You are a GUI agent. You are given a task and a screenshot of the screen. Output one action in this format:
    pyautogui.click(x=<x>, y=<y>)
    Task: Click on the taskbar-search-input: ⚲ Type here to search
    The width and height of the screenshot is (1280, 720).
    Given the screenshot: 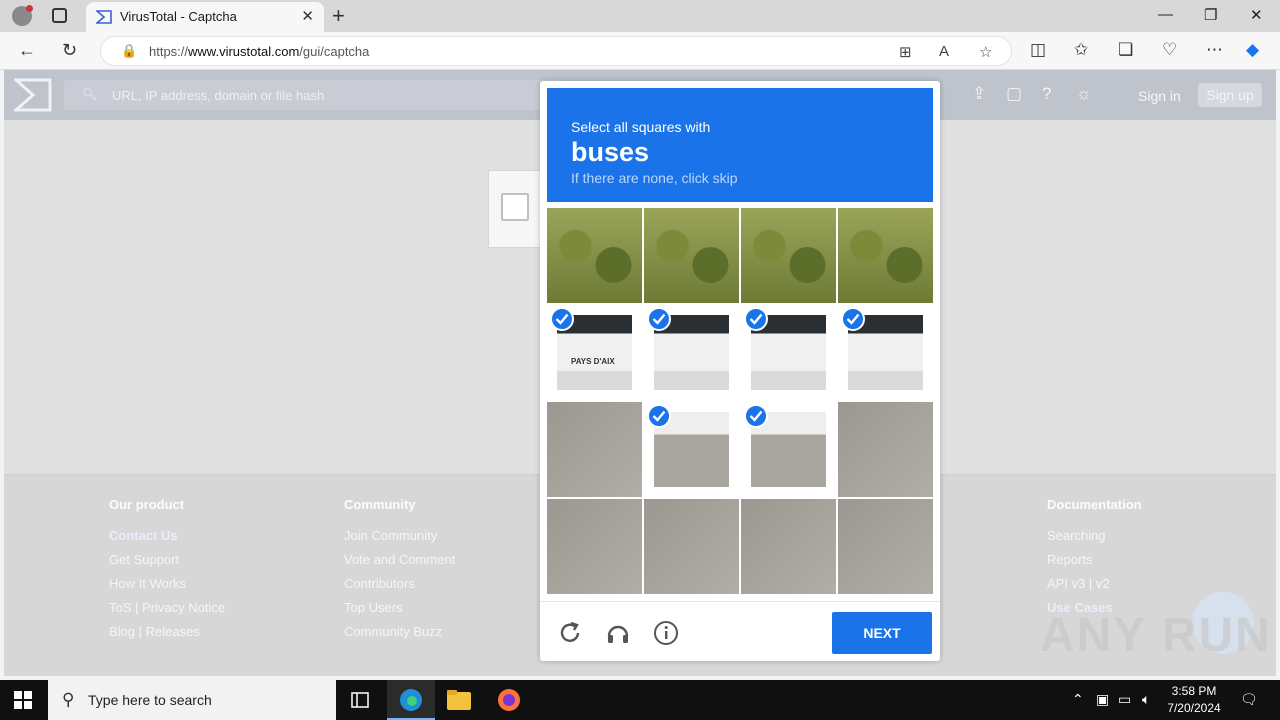 What is the action you would take?
    pyautogui.click(x=192, y=700)
    